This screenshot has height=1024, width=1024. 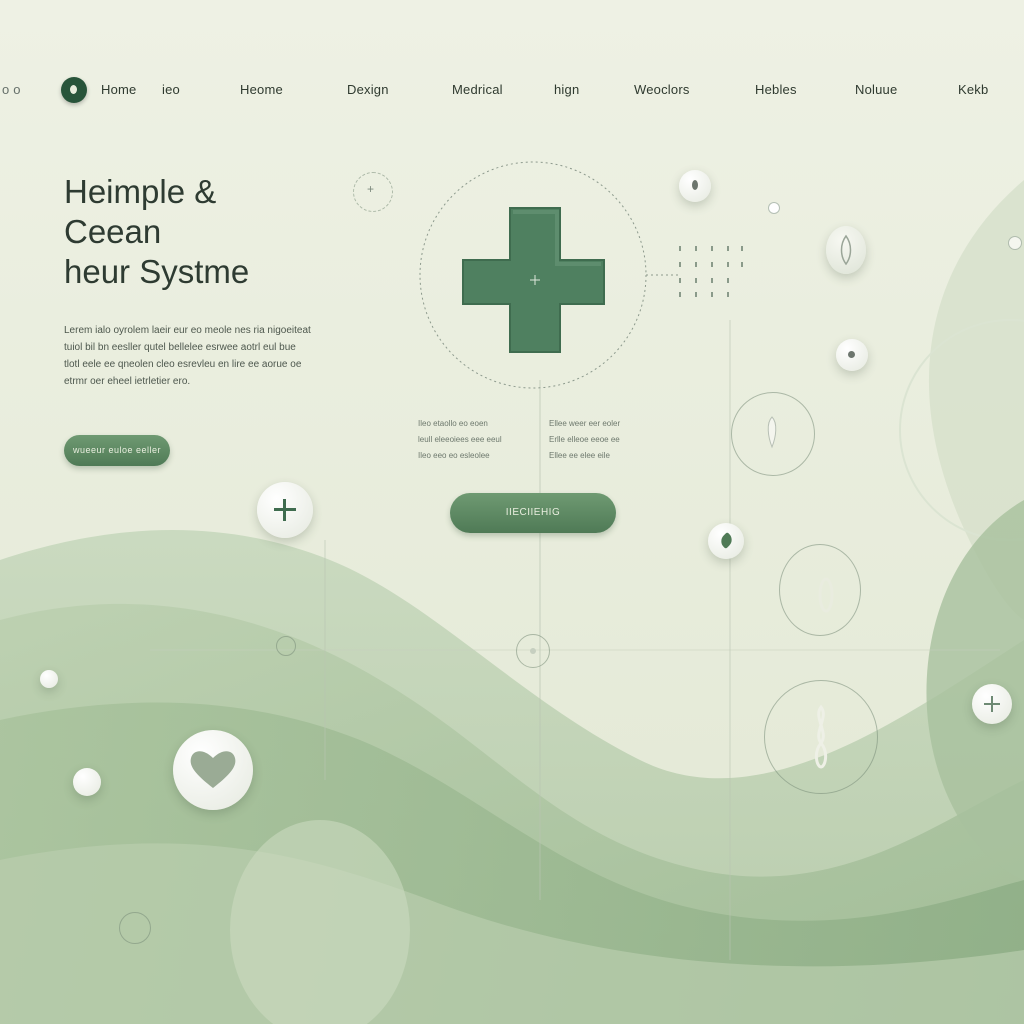 I want to click on info-right-line-2: Erlle elleoe eeoe ee, so click(x=584, y=439).